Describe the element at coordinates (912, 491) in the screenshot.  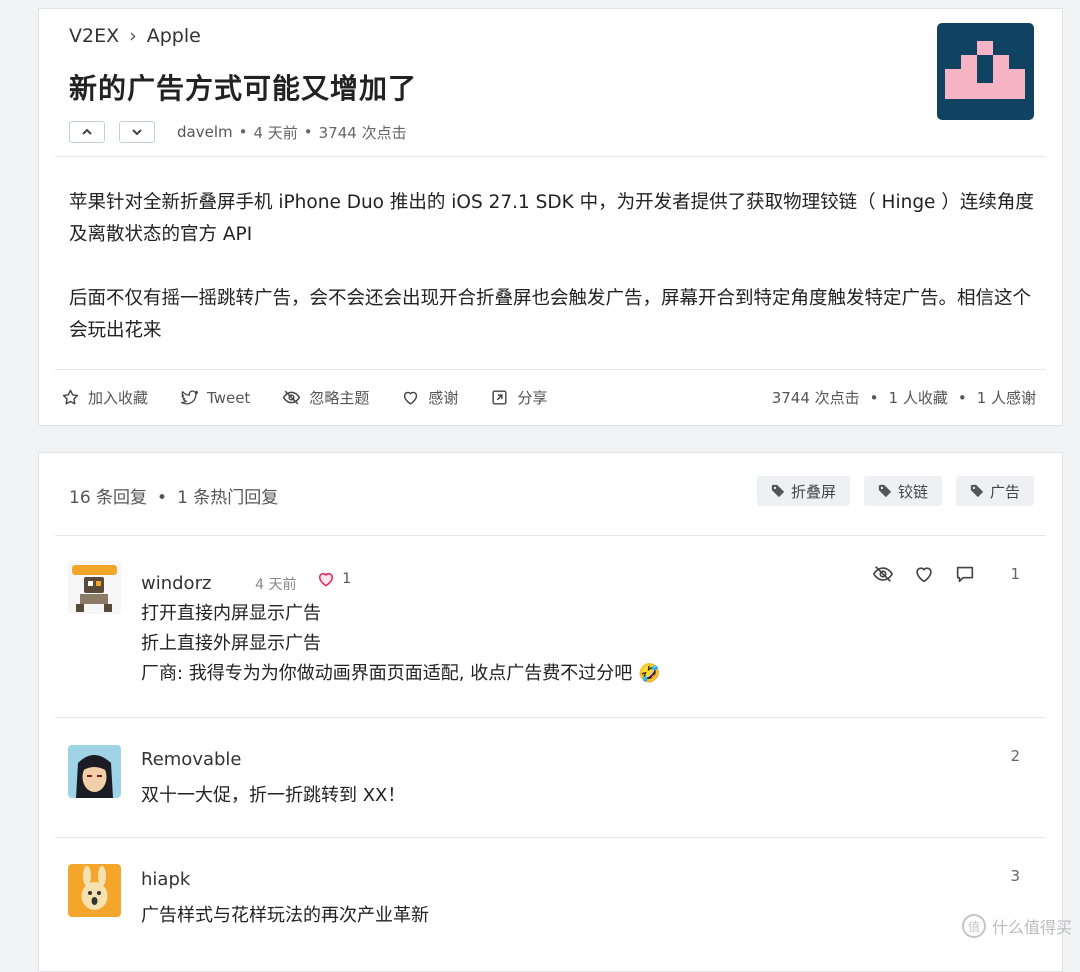
I see `tag-label: 铰链` at that location.